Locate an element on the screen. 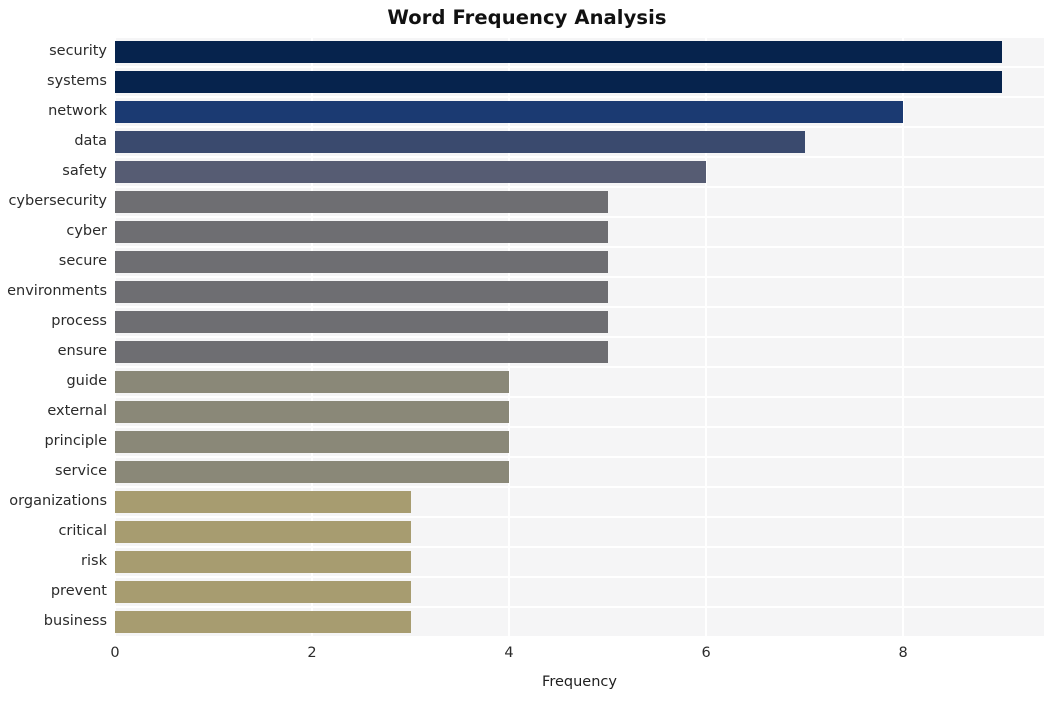 The image size is (1054, 701). y-axis-tick-label: security is located at coordinates (78, 51).